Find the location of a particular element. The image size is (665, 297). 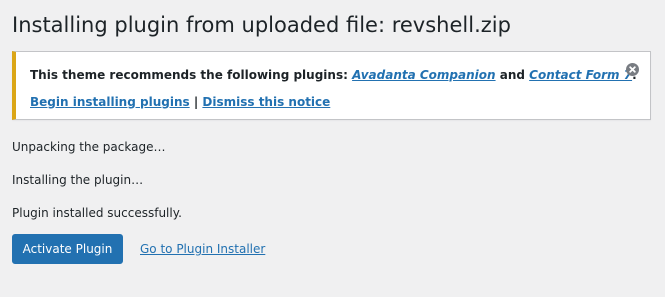

go-to-plugin-installer-link: Go to Plugin Installer is located at coordinates (202, 249).